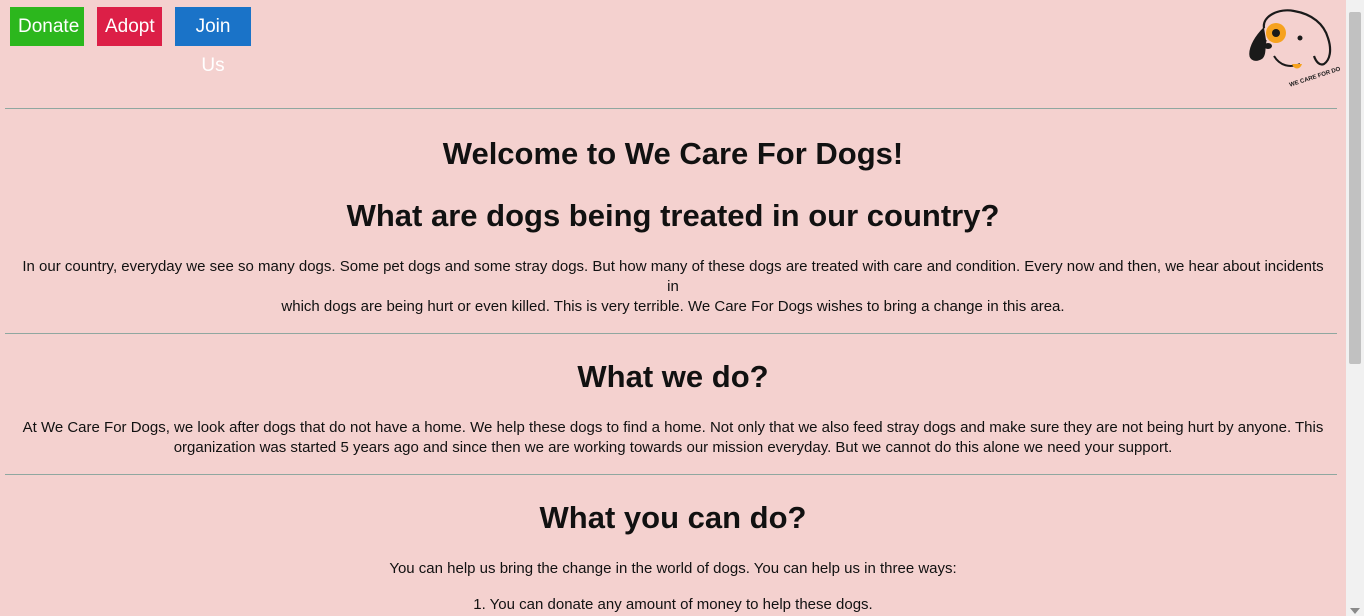  I want to click on scrollbar-thumb, so click(1355, 188).